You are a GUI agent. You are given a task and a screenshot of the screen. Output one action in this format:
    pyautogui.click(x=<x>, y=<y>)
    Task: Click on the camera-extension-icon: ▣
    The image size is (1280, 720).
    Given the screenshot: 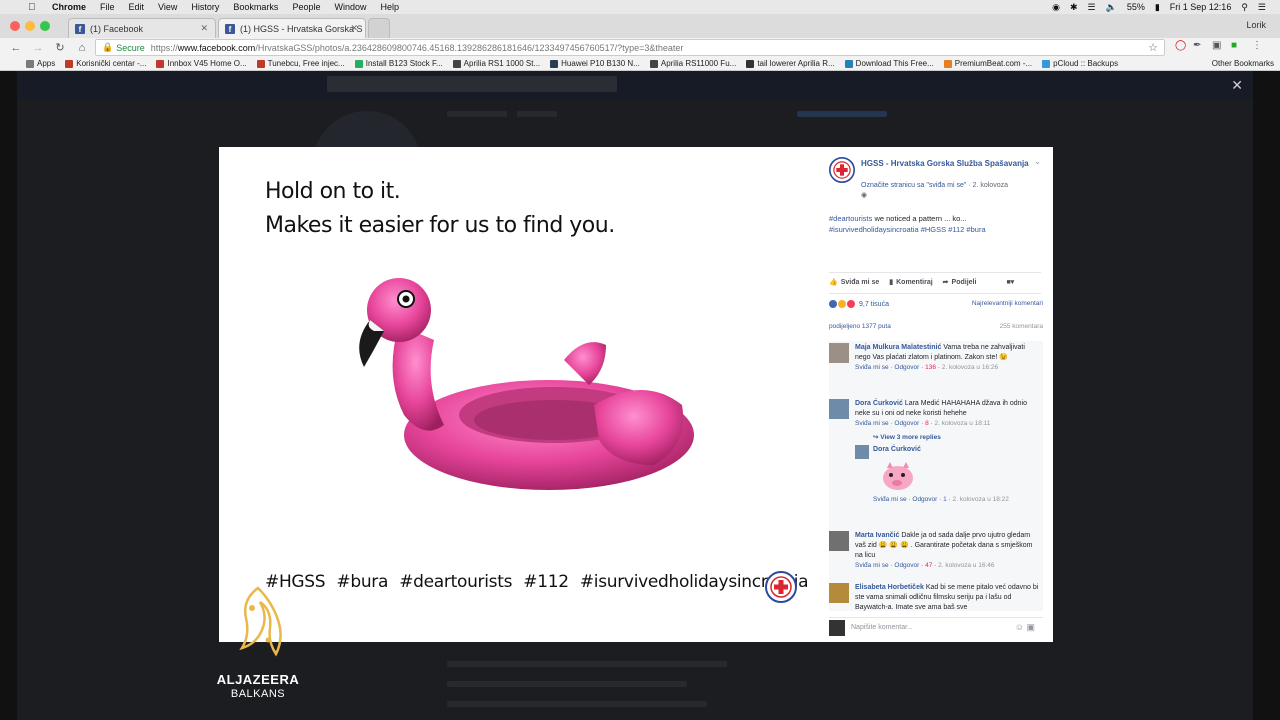 What is the action you would take?
    pyautogui.click(x=1216, y=45)
    